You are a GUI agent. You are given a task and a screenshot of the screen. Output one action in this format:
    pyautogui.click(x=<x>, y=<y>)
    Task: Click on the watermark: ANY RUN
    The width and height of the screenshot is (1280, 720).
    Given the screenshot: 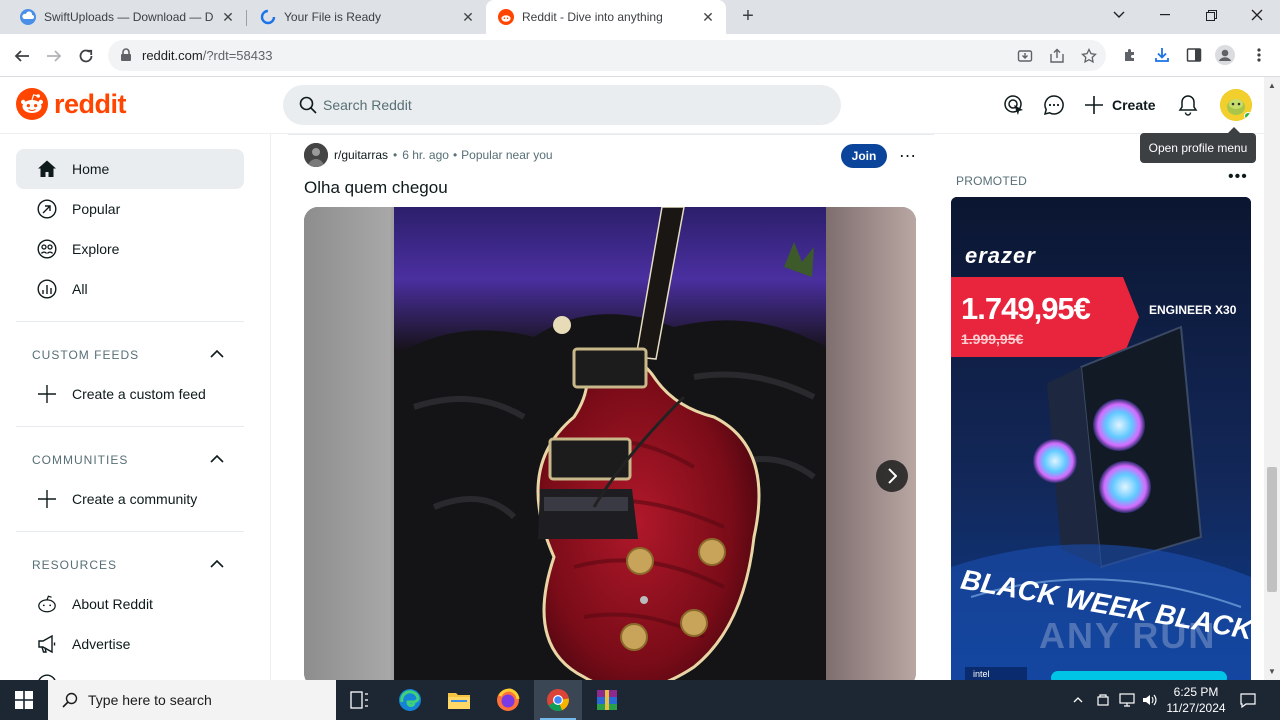 What is the action you would take?
    pyautogui.click(x=1128, y=635)
    